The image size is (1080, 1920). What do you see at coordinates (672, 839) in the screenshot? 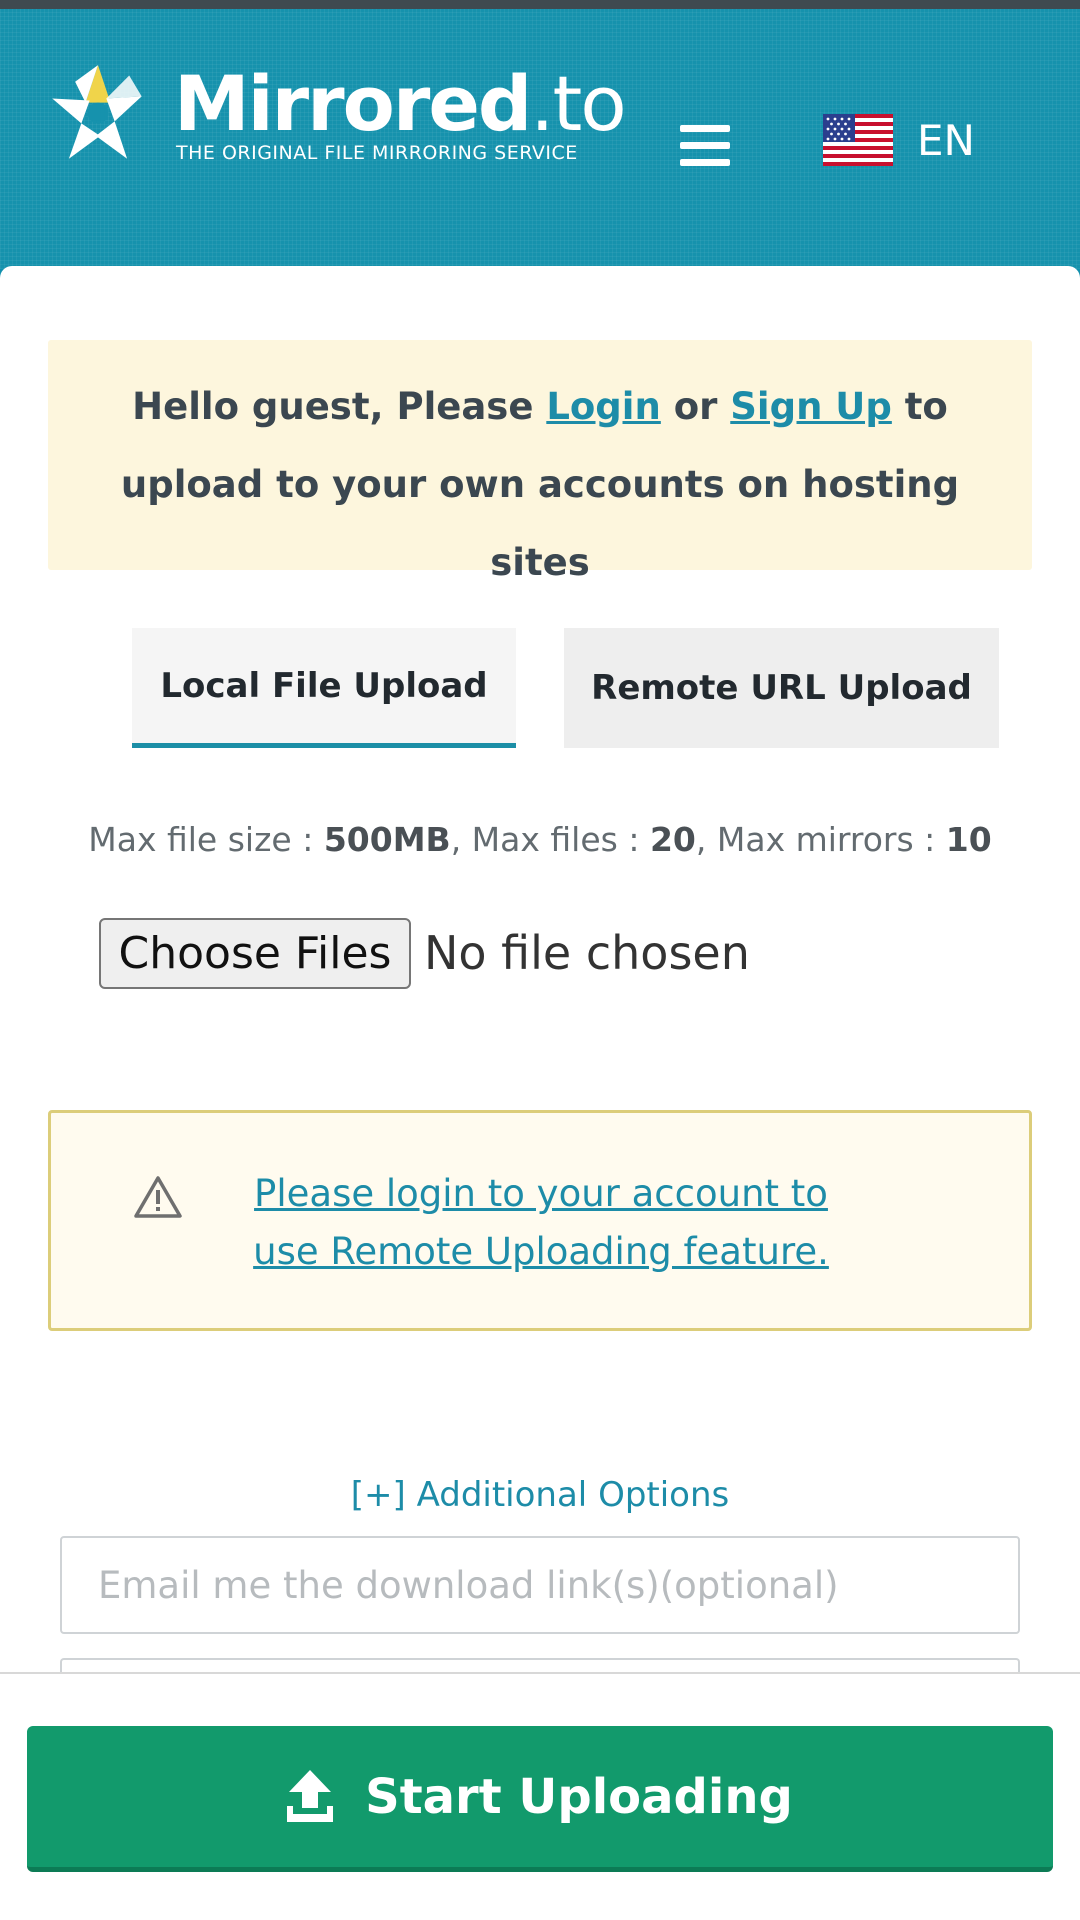
I see `max-files-value: 20` at bounding box center [672, 839].